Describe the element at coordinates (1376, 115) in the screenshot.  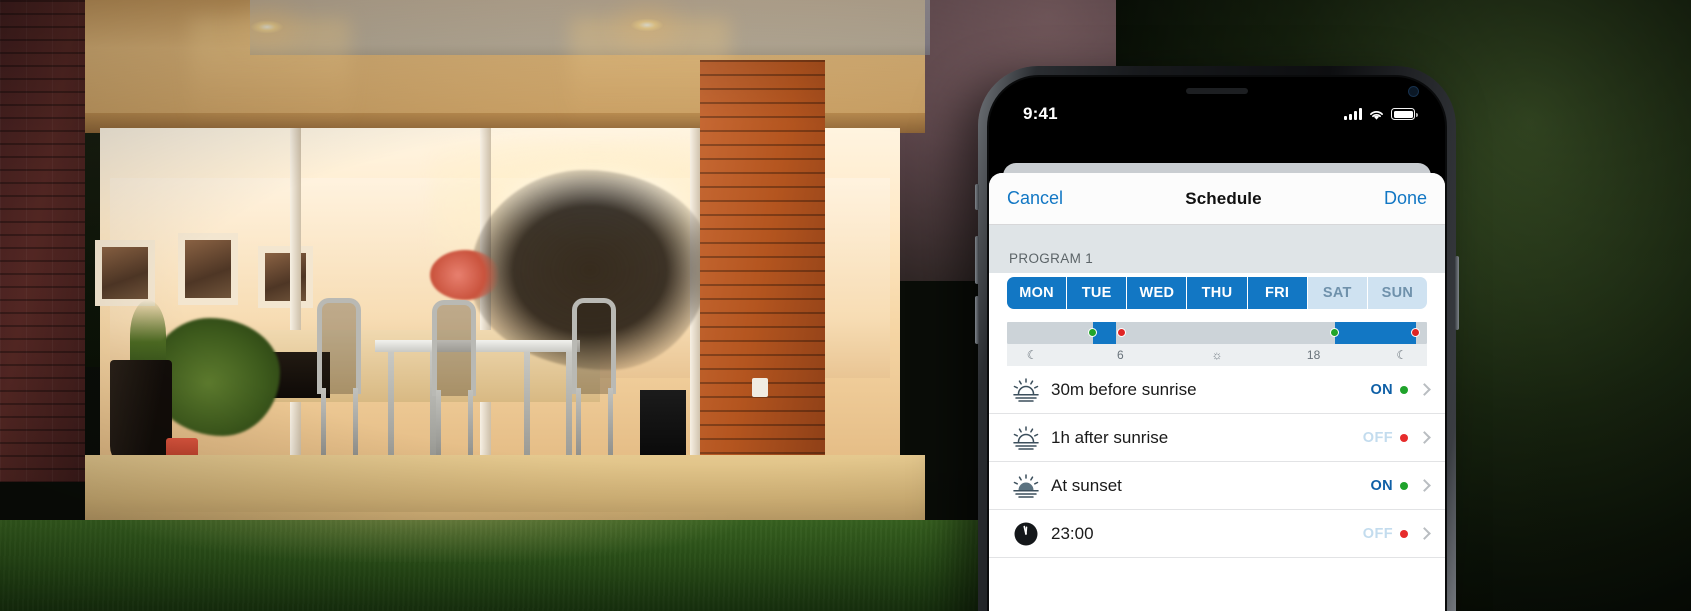
I see `wifi-icon` at that location.